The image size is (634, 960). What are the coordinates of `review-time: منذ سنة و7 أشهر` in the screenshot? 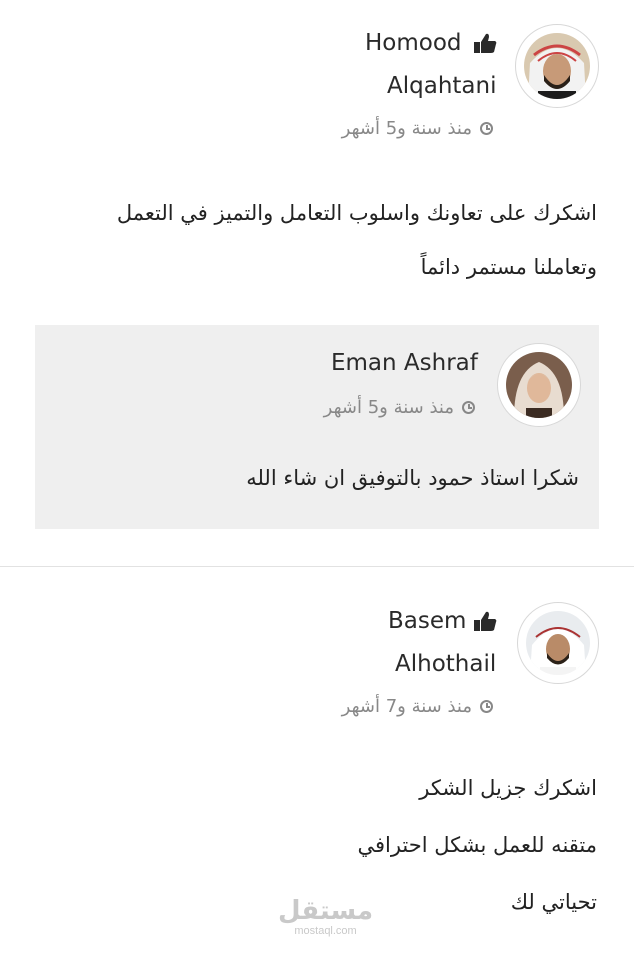 It's located at (417, 706).